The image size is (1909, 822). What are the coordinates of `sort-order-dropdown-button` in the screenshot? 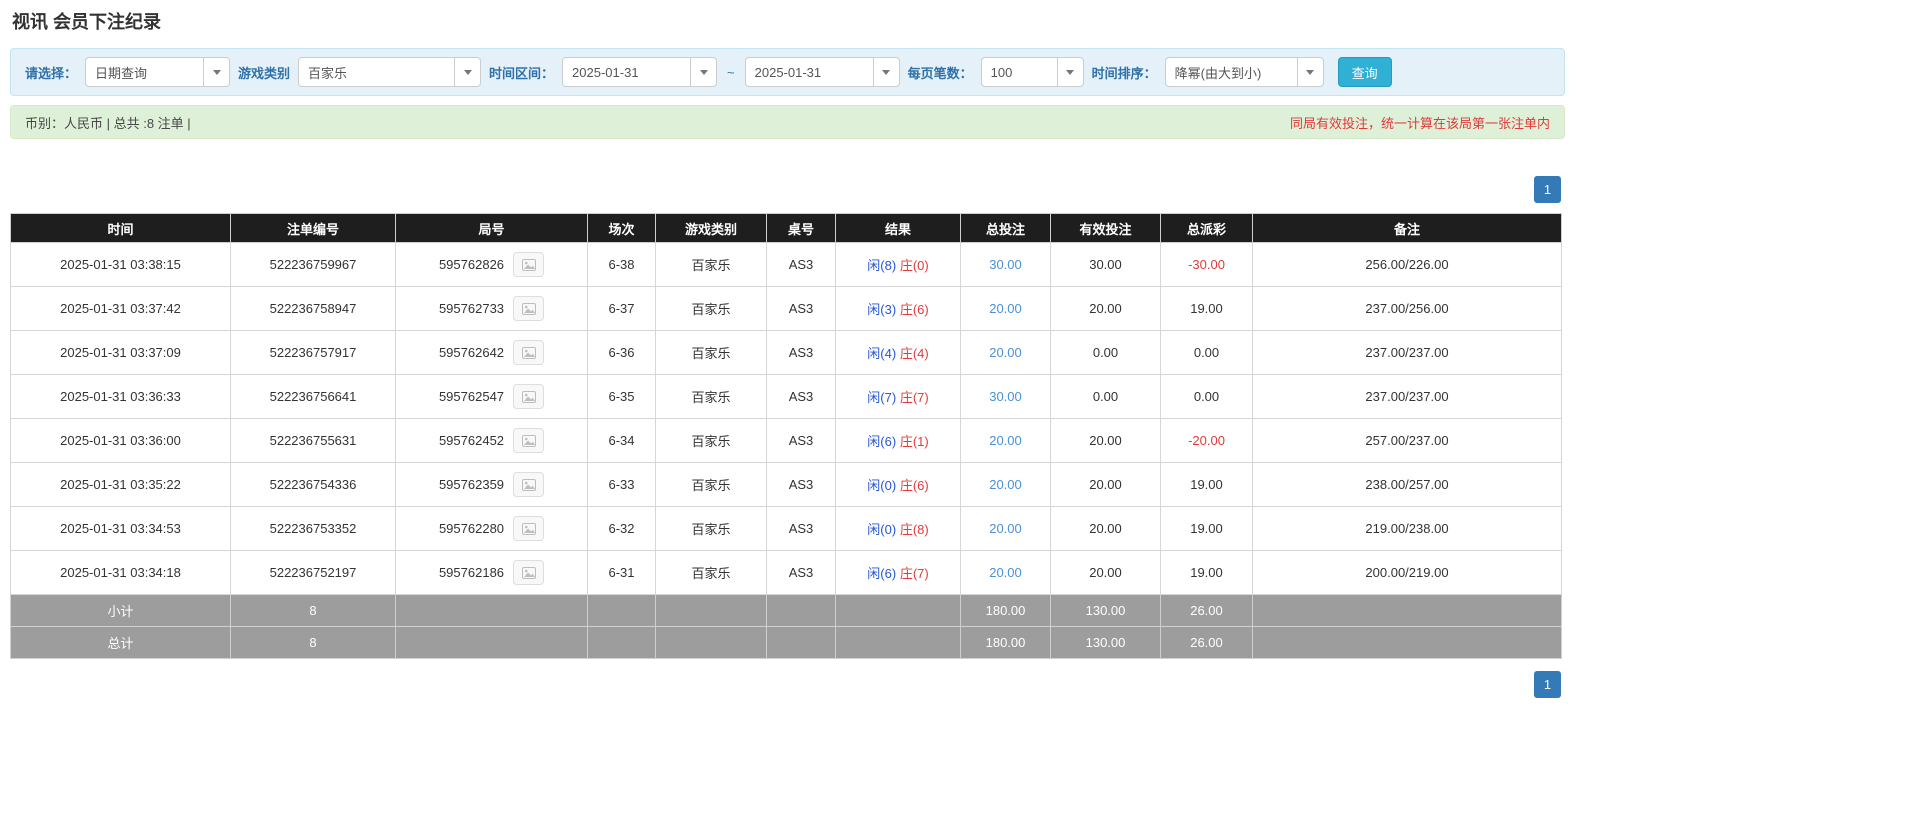 It's located at (1310, 72).